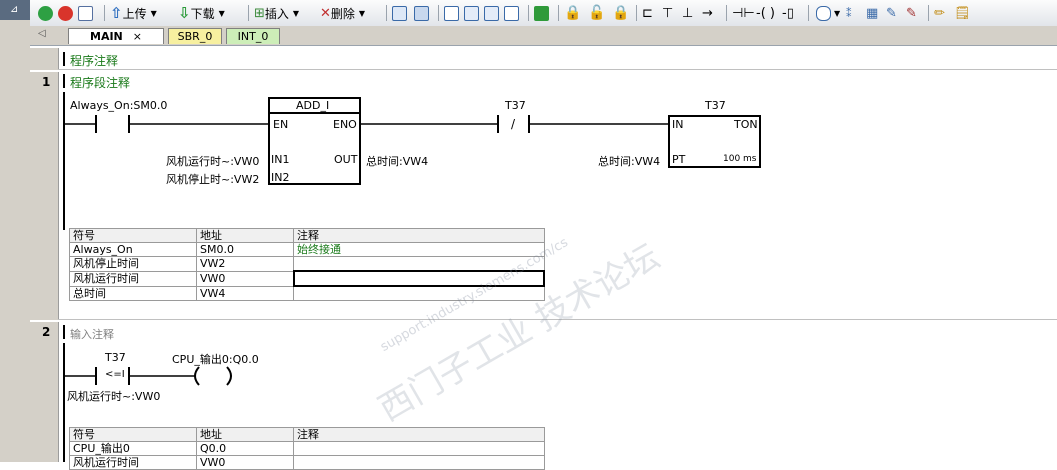 Image resolution: width=1057 pixels, height=470 pixels. Describe the element at coordinates (397, 161) in the screenshot. I see `out-operand: 总时间:VW4` at that location.